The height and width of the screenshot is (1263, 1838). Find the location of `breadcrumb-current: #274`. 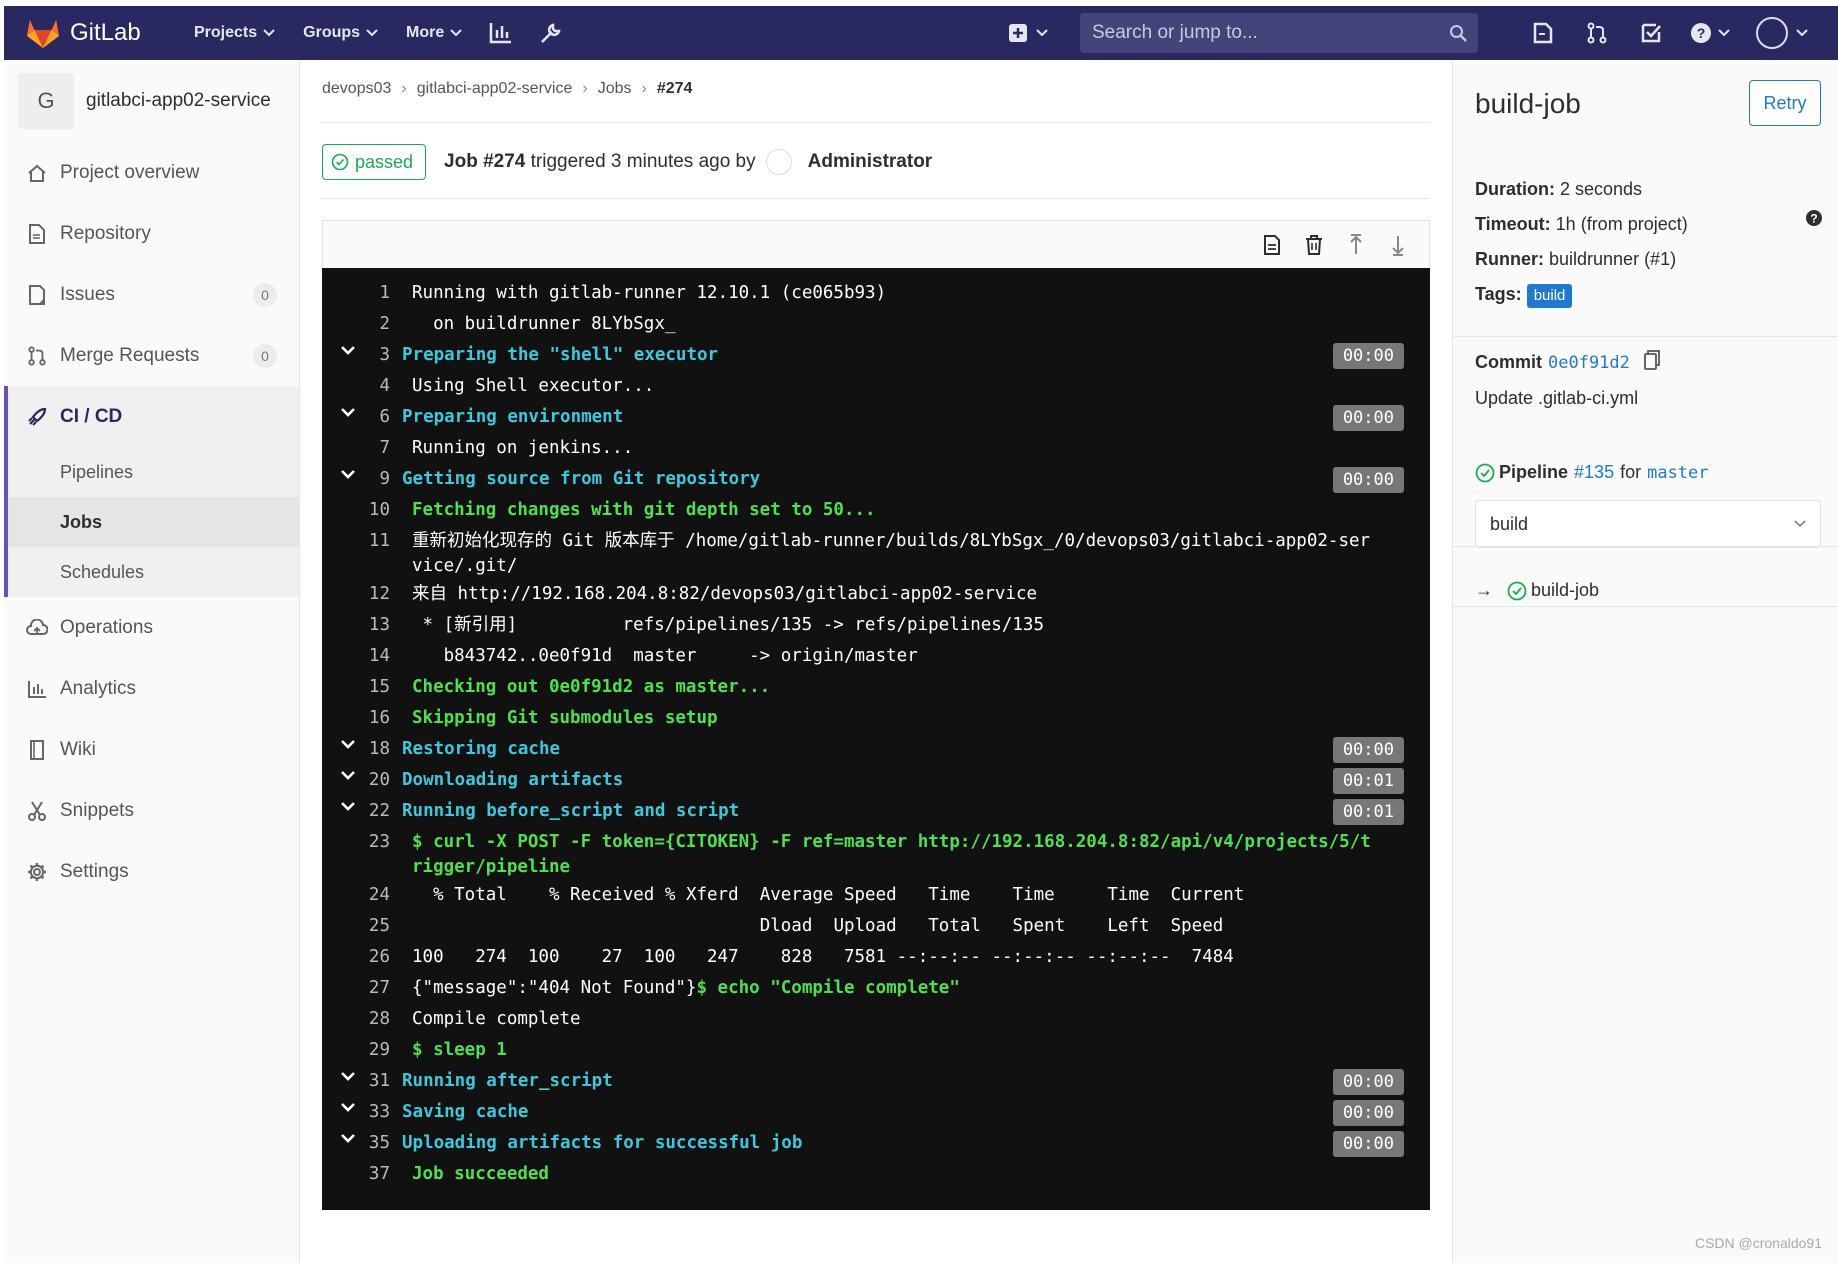

breadcrumb-current: #274 is located at coordinates (675, 89).